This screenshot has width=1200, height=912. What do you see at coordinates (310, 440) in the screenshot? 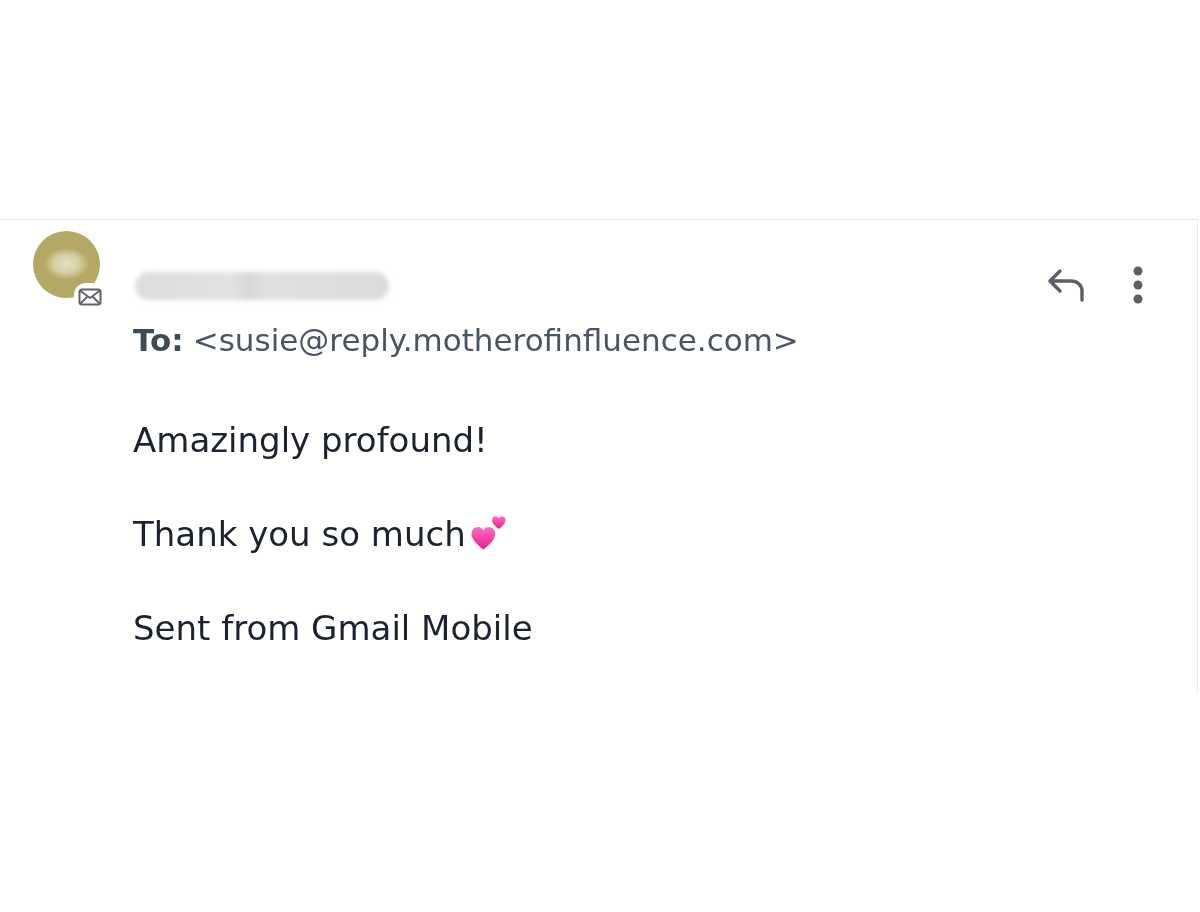
I see `body-paragraph: Amazingly profound!` at bounding box center [310, 440].